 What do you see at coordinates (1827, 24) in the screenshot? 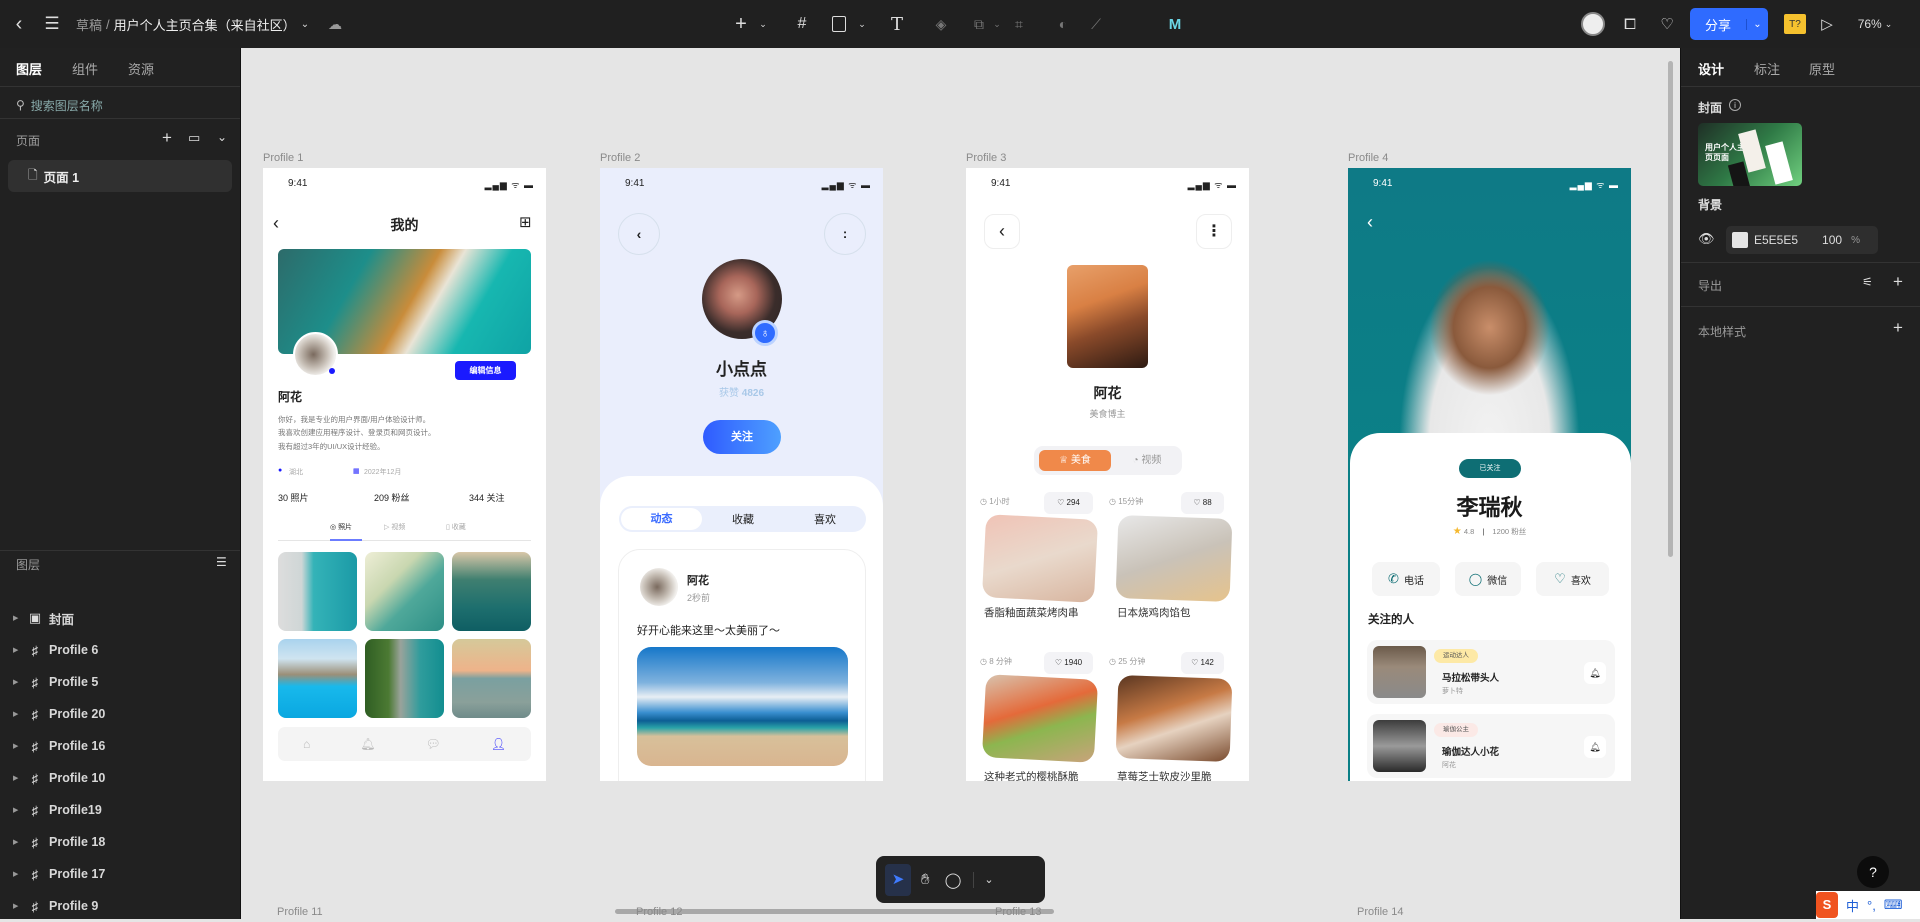
I see `play-icon: ▷` at bounding box center [1827, 24].